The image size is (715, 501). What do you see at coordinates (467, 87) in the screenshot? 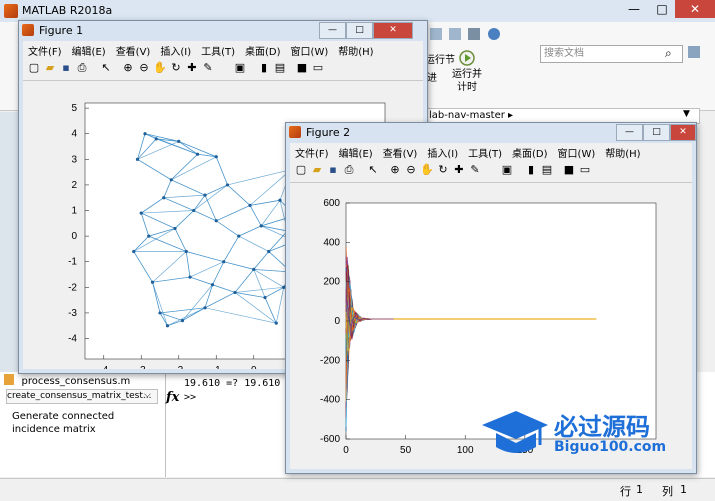
I see `run-and-time-label-2: 计时` at bounding box center [467, 87].